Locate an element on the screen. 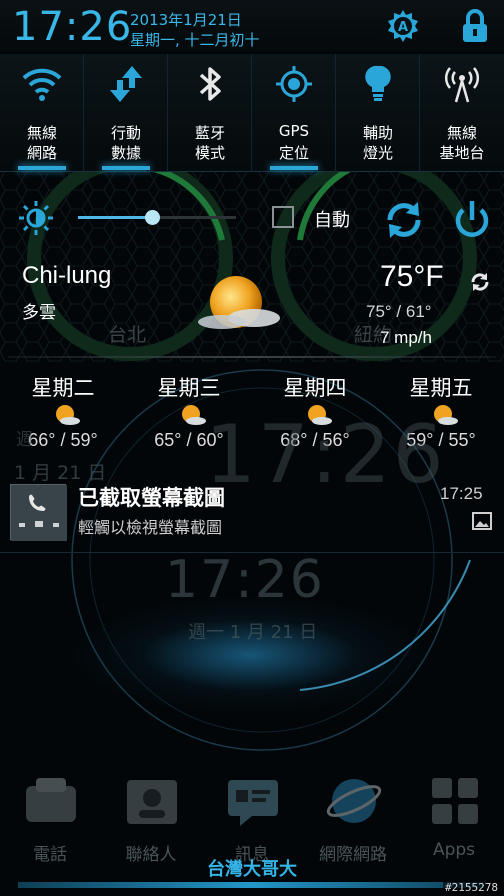 The height and width of the screenshot is (896, 504). gps-icon is located at coordinates (294, 84).